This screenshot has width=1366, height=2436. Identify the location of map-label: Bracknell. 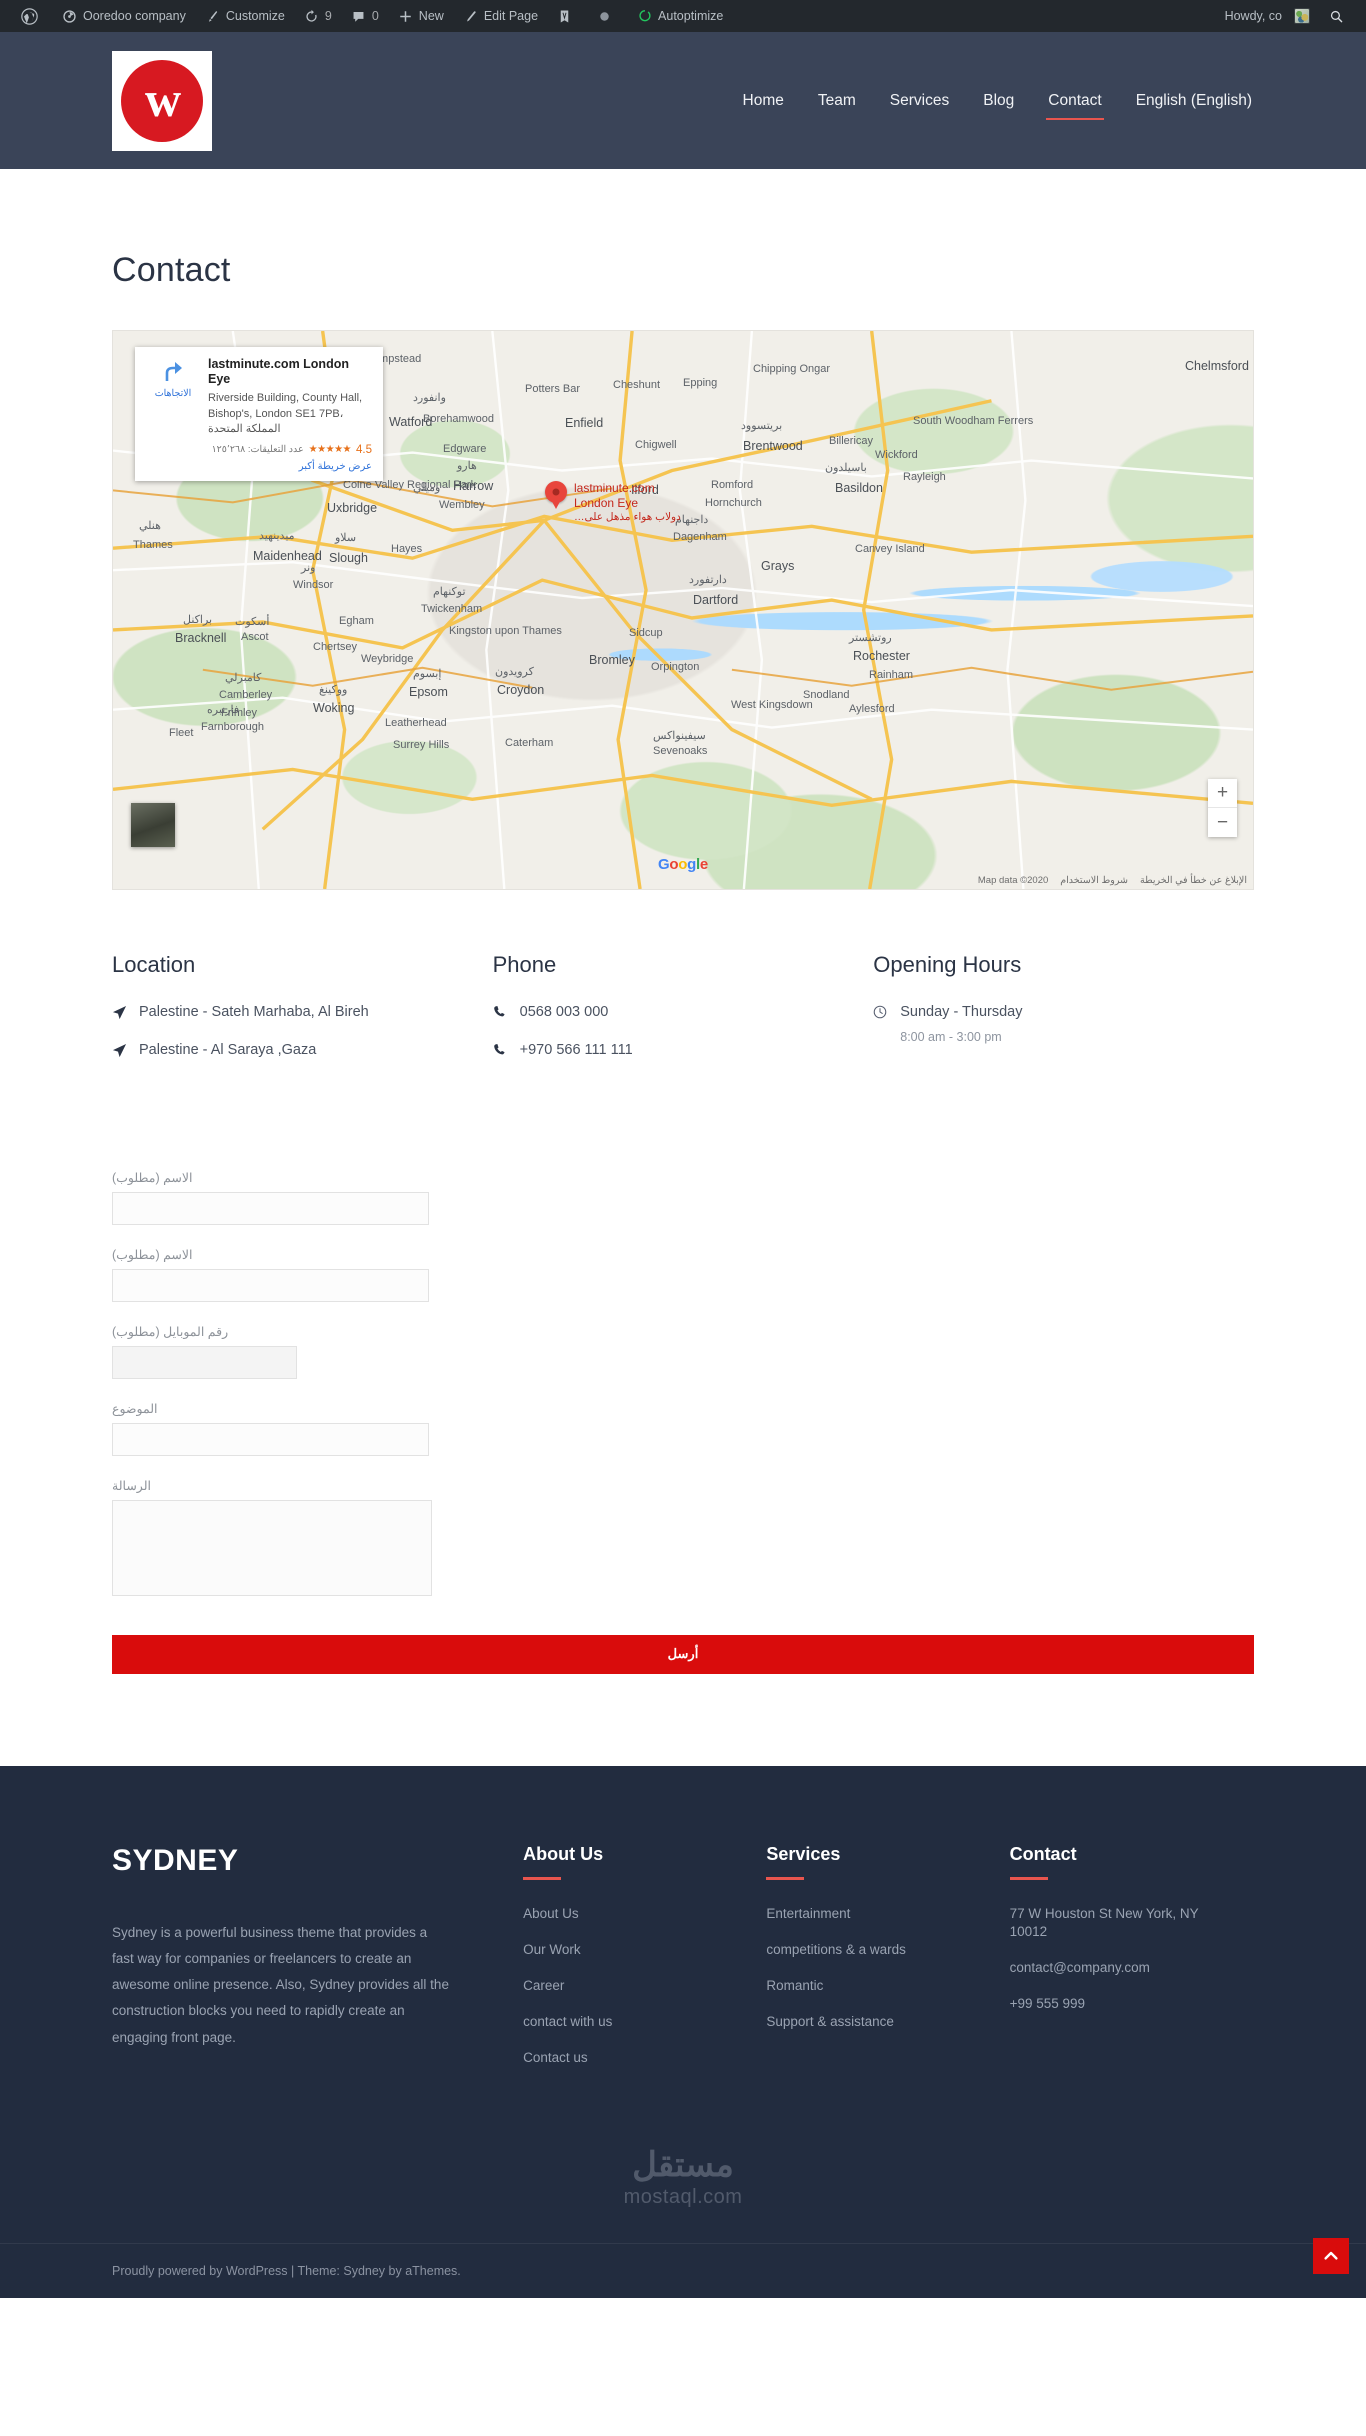
(201, 638).